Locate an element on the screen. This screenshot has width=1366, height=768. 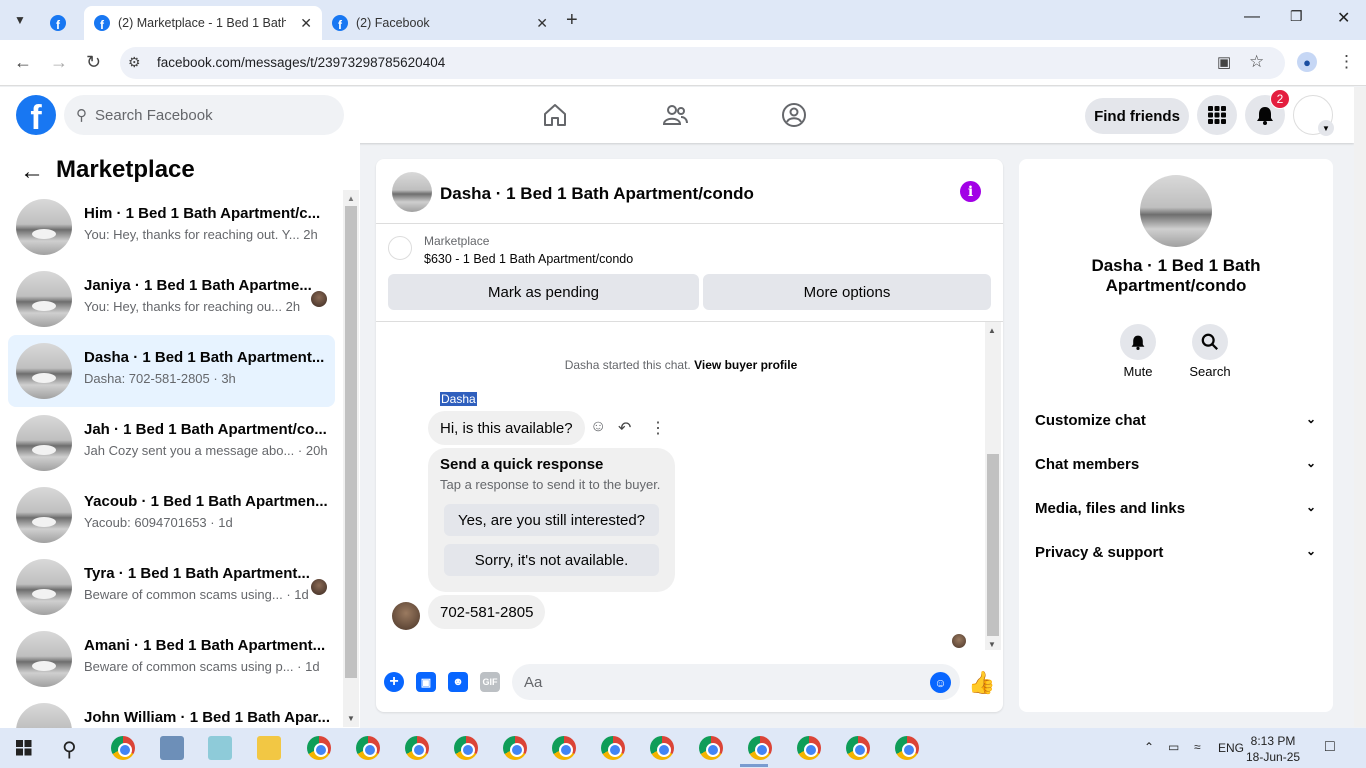
sidebar-scrollbar-thumb is located at coordinates (351, 442).